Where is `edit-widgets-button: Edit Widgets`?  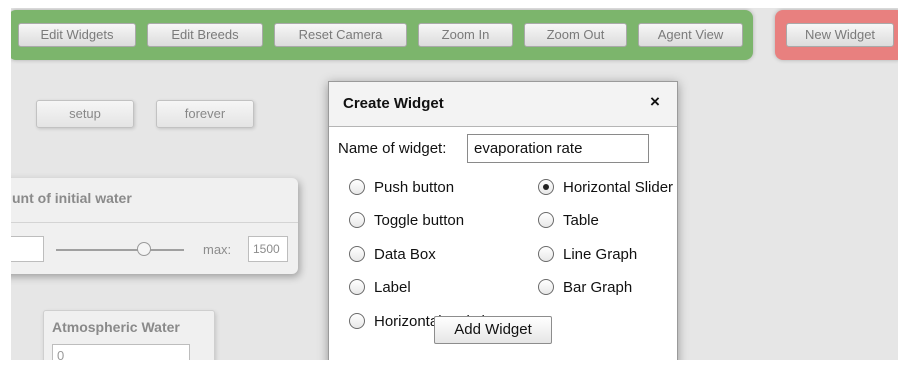 edit-widgets-button: Edit Widgets is located at coordinates (77, 35).